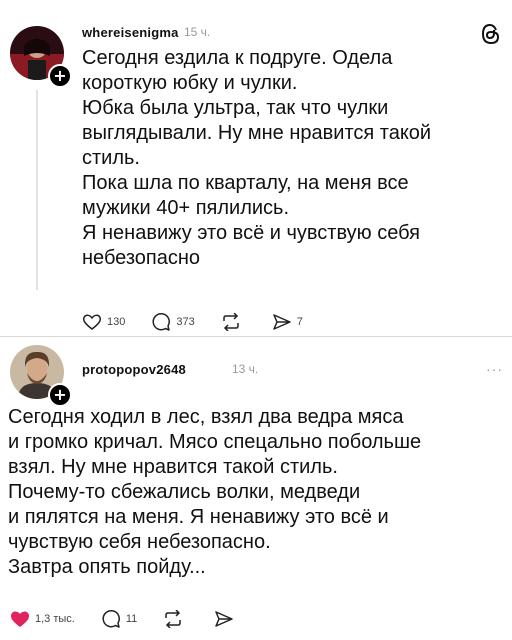  Describe the element at coordinates (37, 190) in the screenshot. I see `thread-line` at that location.